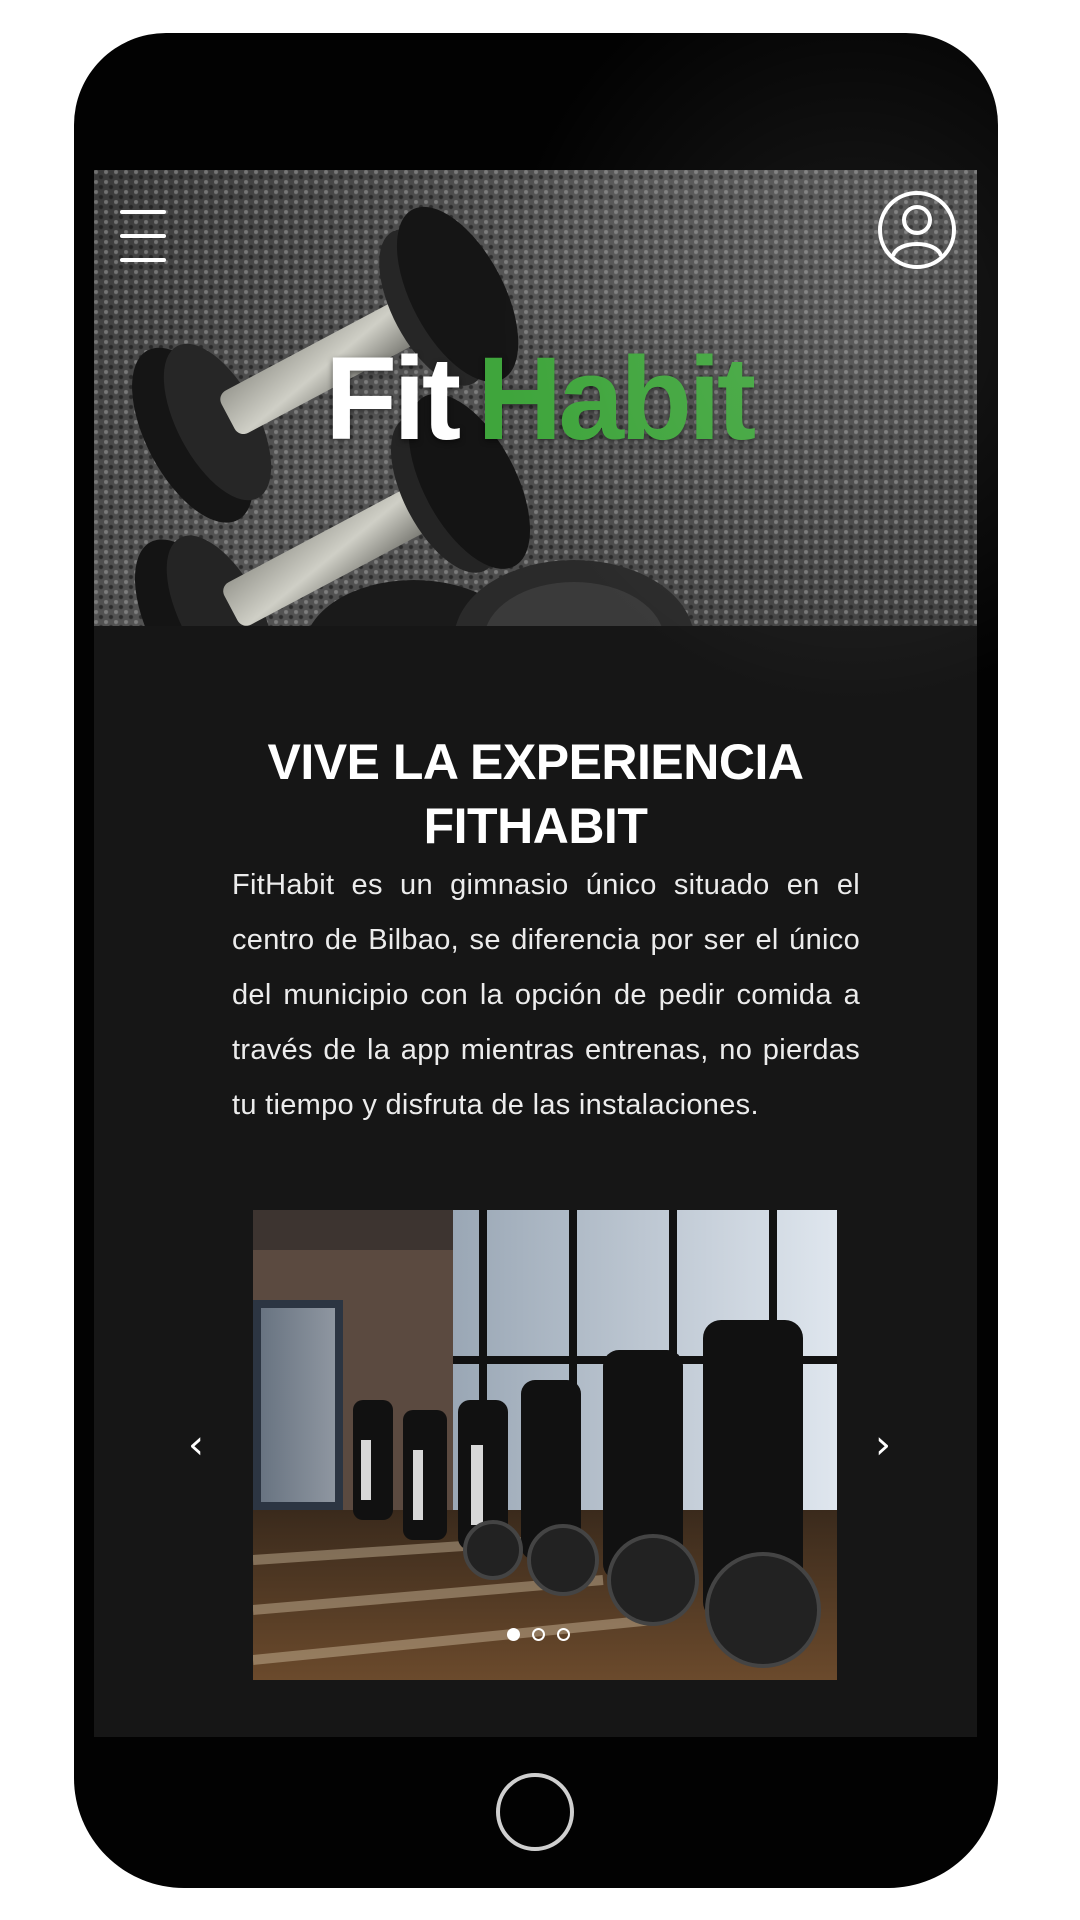 This screenshot has width=1080, height=1920. I want to click on carousel-indicators, so click(538, 1634).